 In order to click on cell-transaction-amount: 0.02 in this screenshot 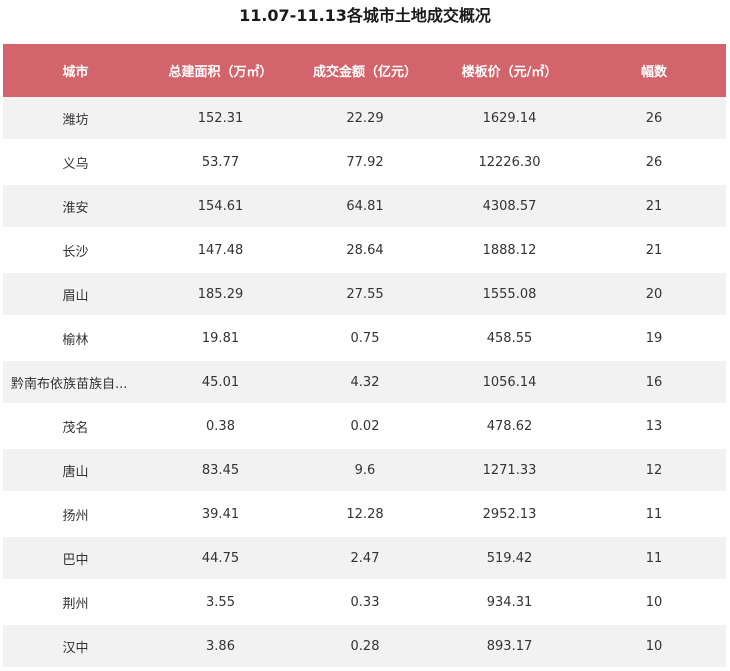, I will do `click(365, 426)`.